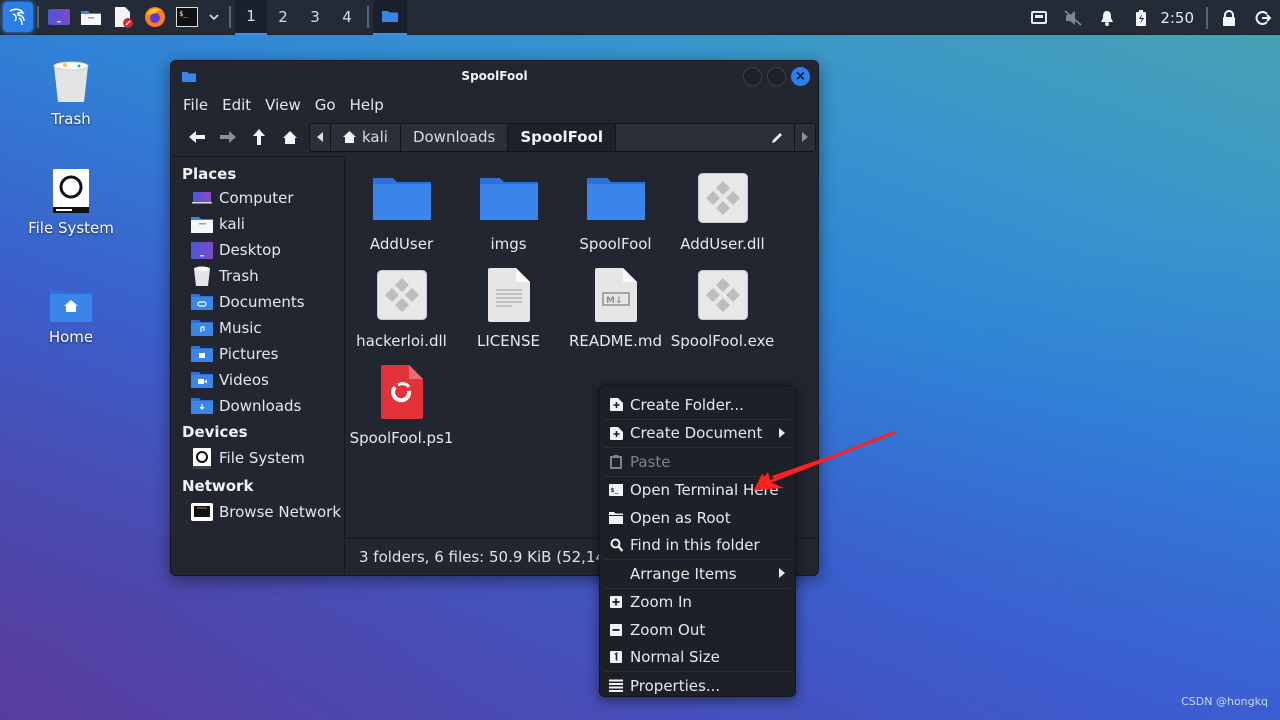 Image resolution: width=1280 pixels, height=720 pixels. What do you see at coordinates (1039, 17) in the screenshot?
I see `network-status-button` at bounding box center [1039, 17].